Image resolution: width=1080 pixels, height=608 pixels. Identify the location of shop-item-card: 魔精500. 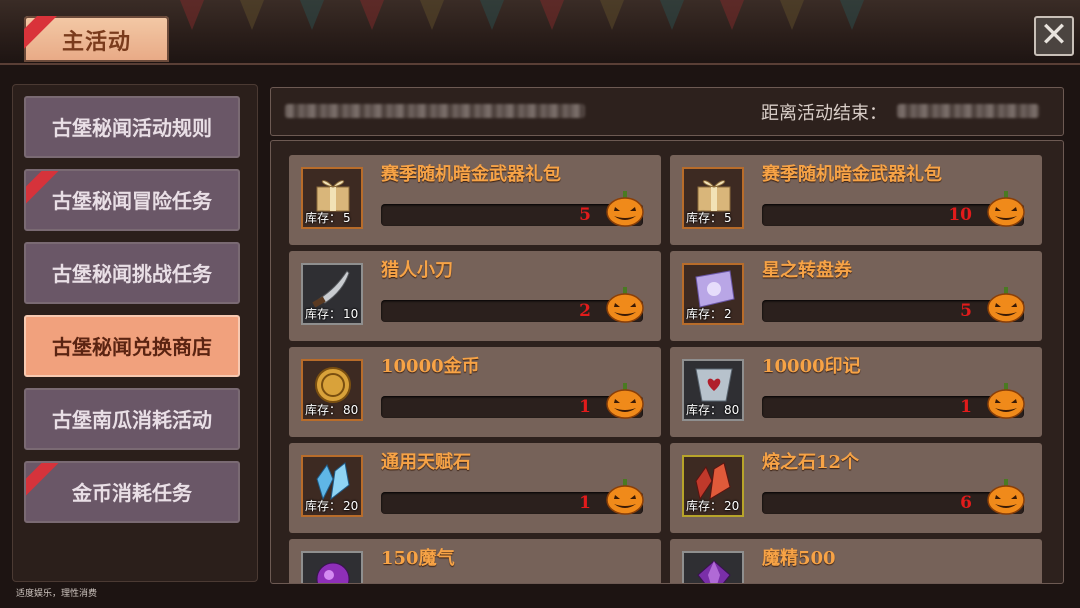
(856, 561).